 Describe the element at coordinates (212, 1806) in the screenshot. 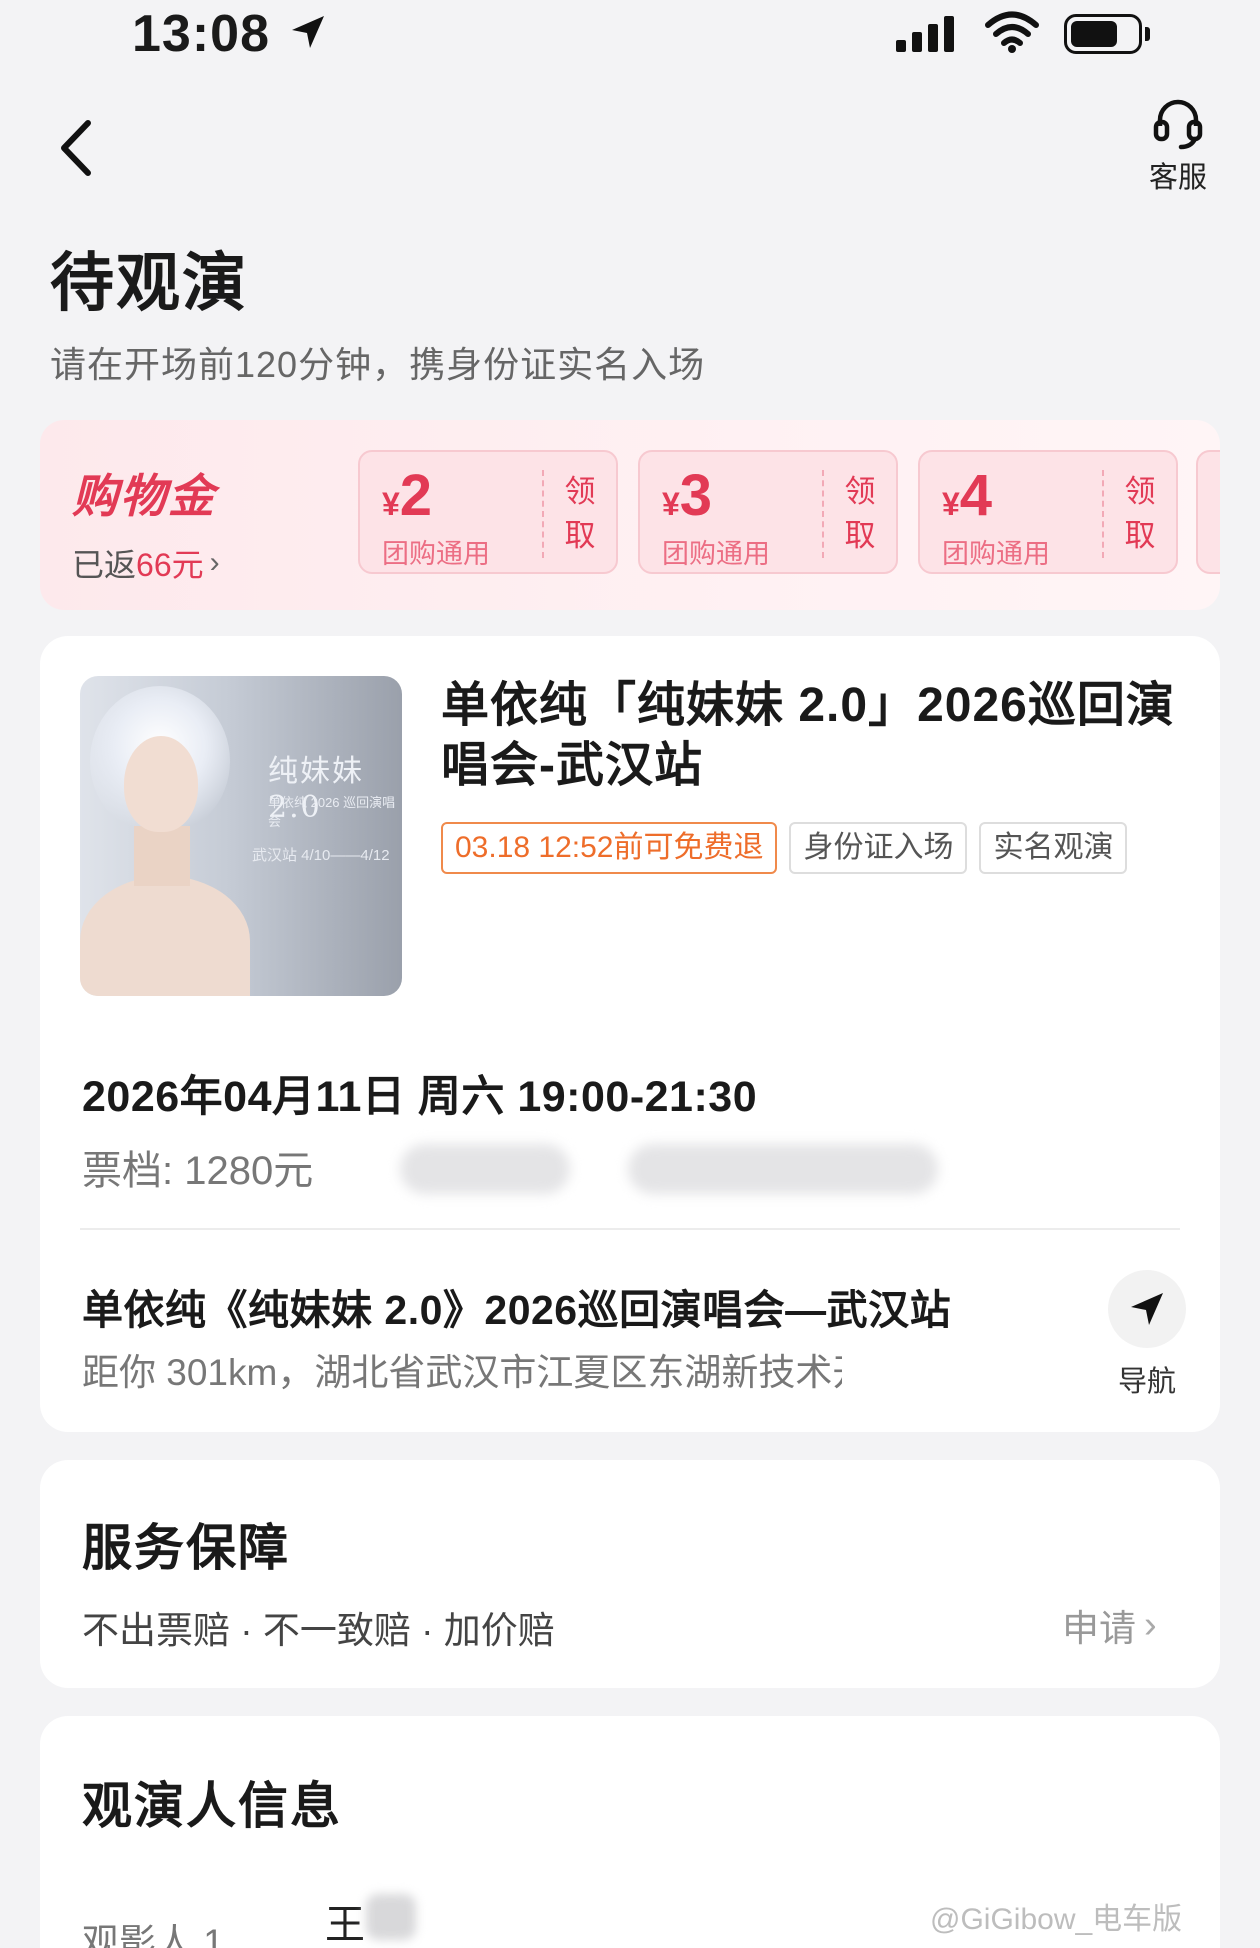

I see `audience-info-title: 观演人信息` at that location.